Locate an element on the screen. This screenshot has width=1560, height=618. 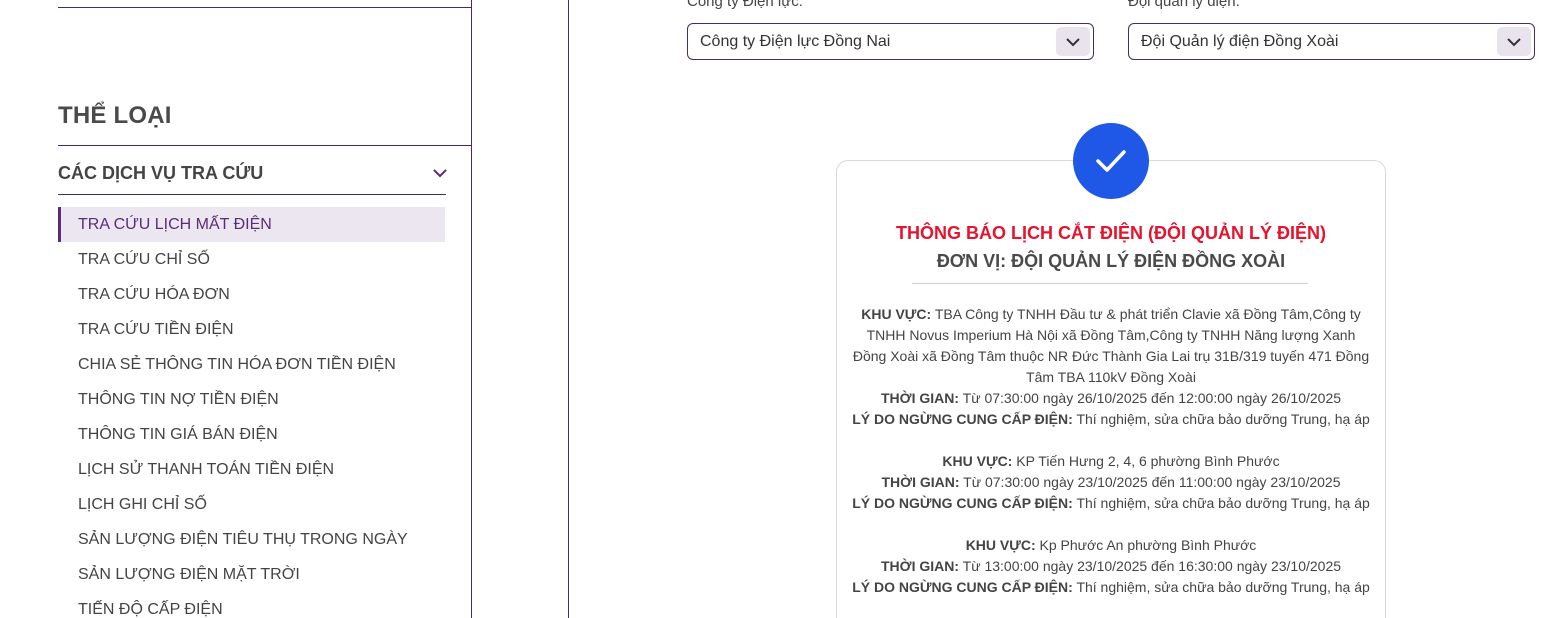
menu-item-debt-info: THÔNG TIN NỢ TIỀN ĐIỆN is located at coordinates (251, 399).